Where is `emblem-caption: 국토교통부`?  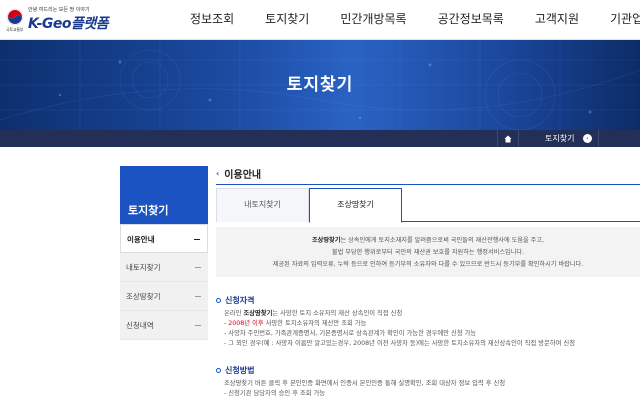
emblem-caption: 국토교통부 is located at coordinates (15, 29).